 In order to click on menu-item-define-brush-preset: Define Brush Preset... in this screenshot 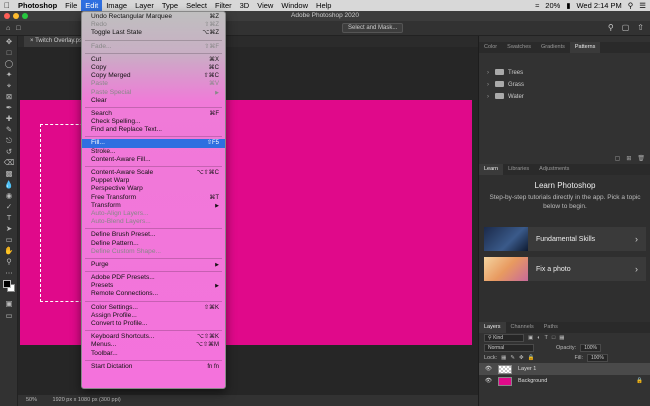, I will do `click(153, 235)`.